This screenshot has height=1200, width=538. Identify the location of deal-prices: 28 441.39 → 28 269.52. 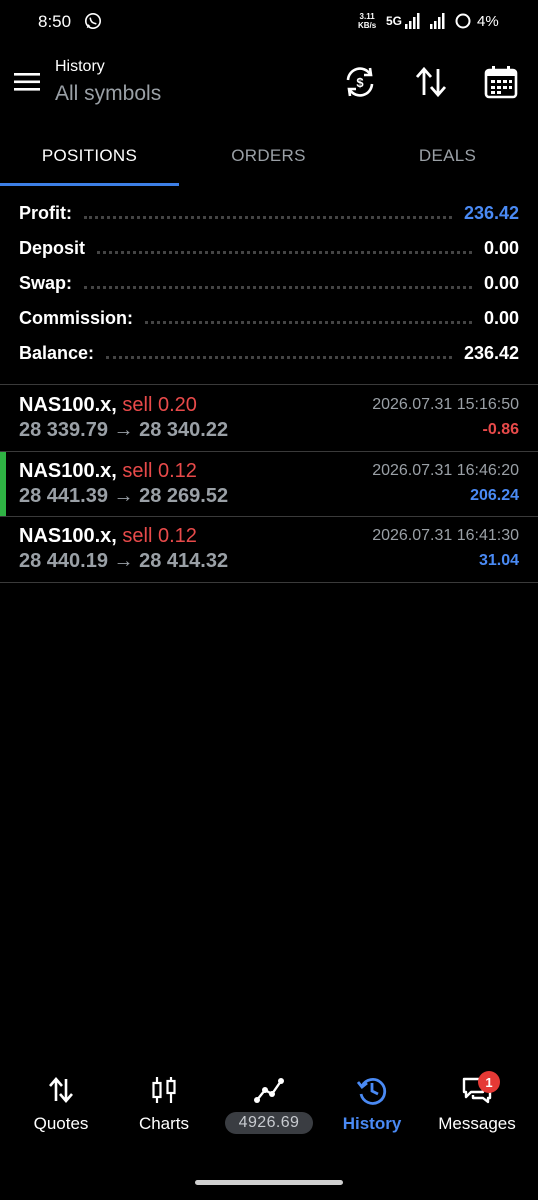
(124, 496).